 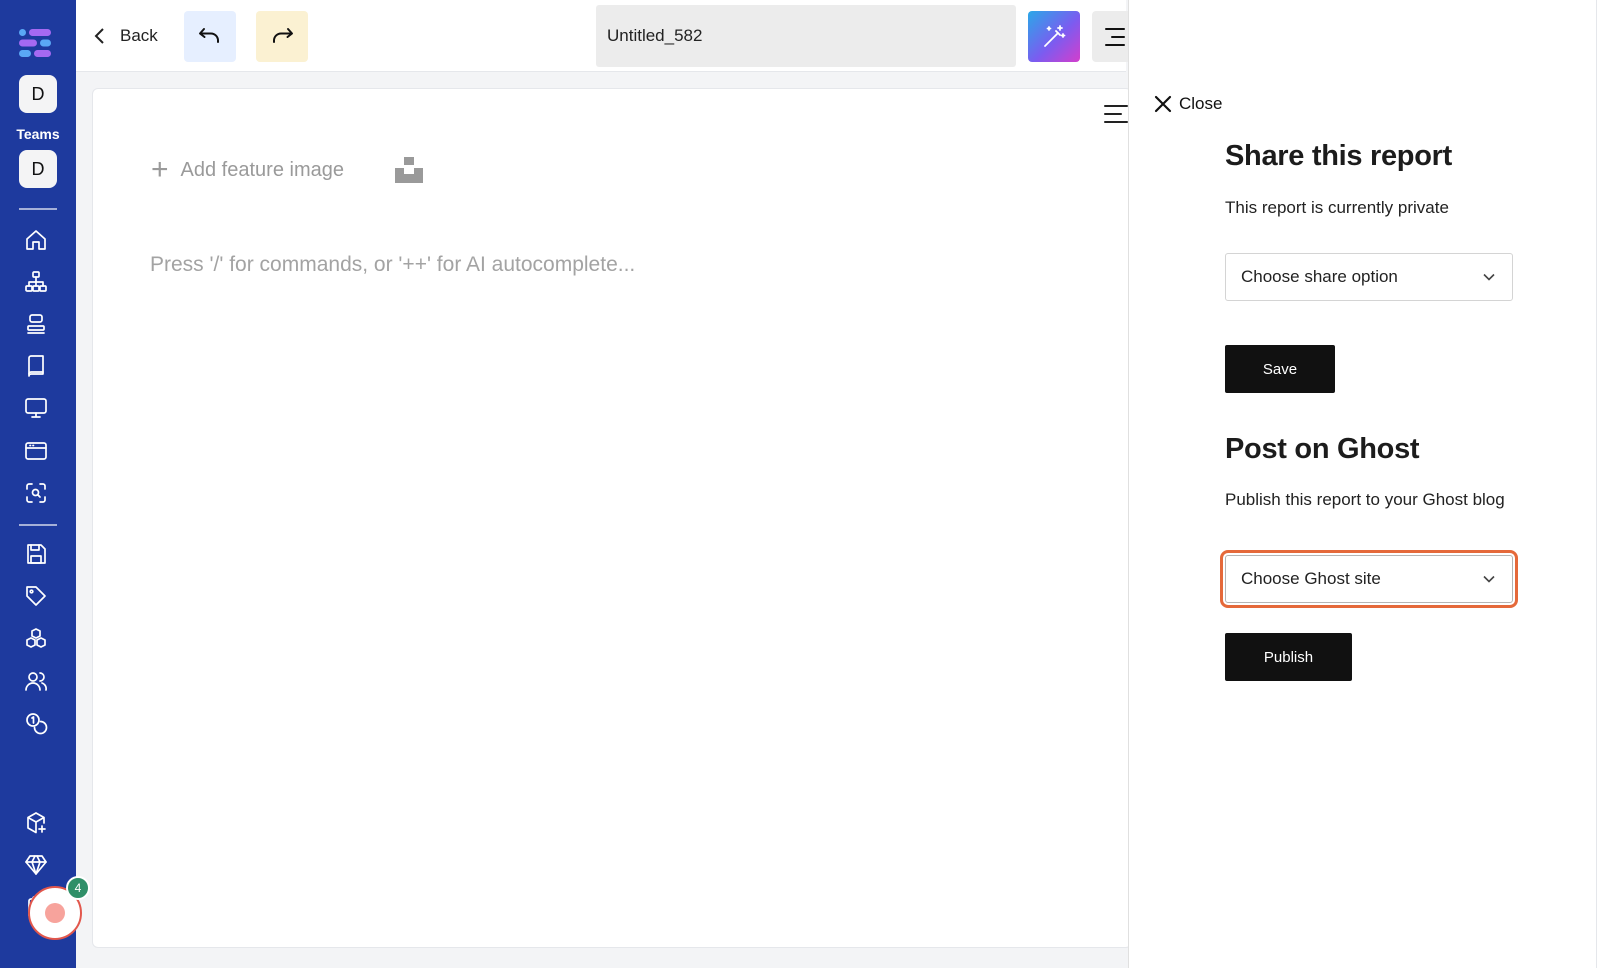 What do you see at coordinates (36, 282) in the screenshot?
I see `sitemap-icon` at bounding box center [36, 282].